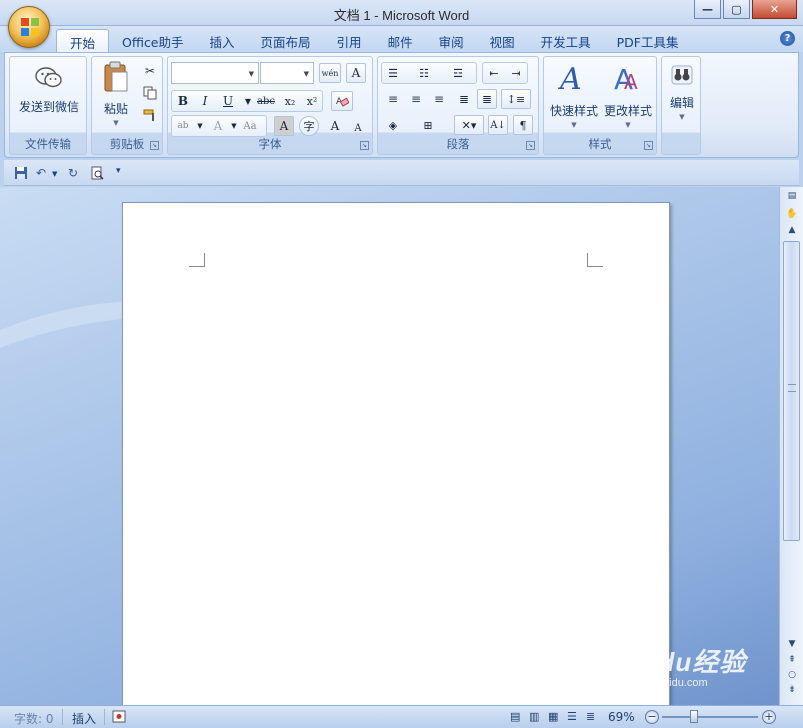 The width and height of the screenshot is (803, 728). I want to click on undo-icon: ↶, so click(41, 173).